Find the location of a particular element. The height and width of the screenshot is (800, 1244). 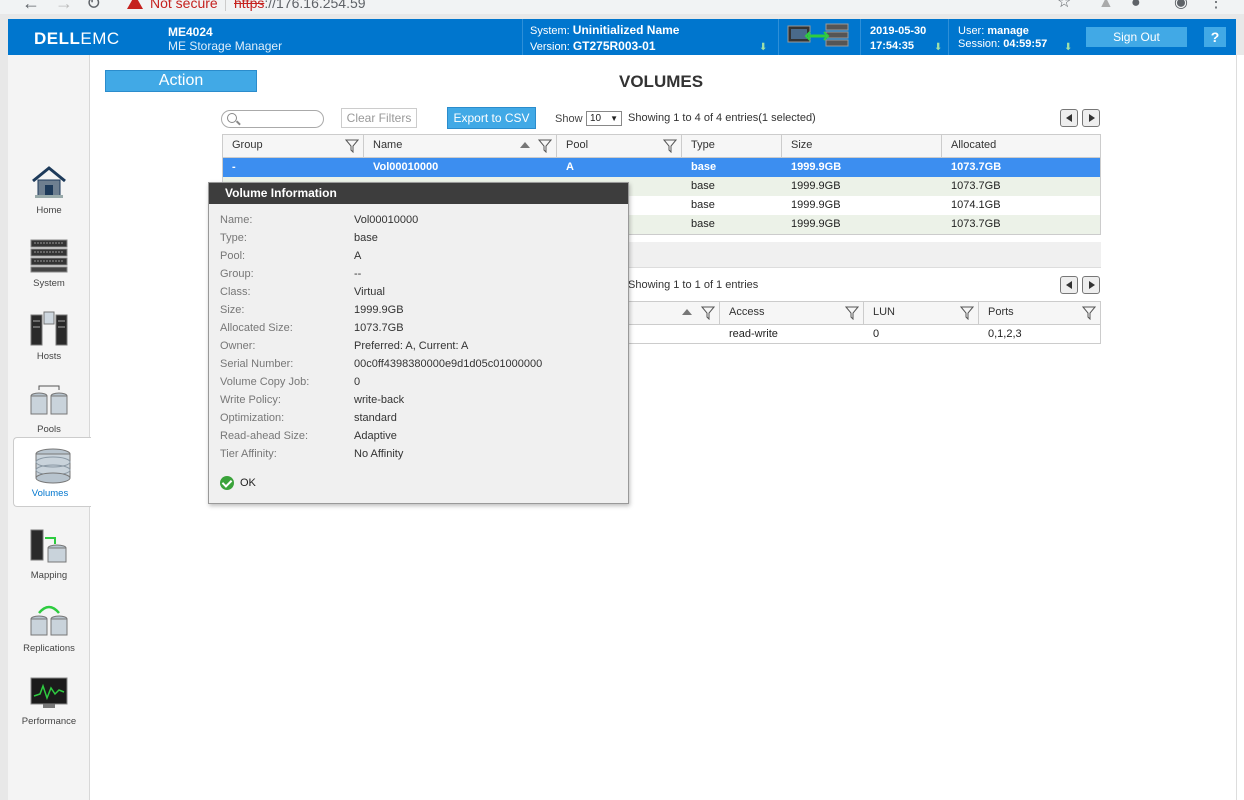

sidebar-item-system: System is located at coordinates (49, 263).